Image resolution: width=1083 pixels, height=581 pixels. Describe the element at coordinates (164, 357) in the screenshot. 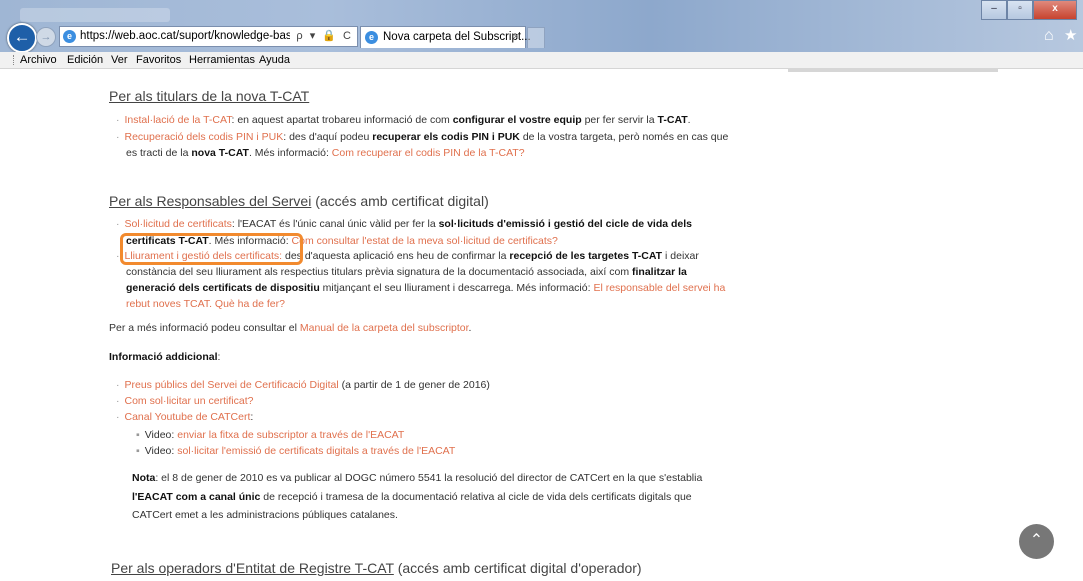

I see `additional-info-heading: Informació addicional:` at that location.